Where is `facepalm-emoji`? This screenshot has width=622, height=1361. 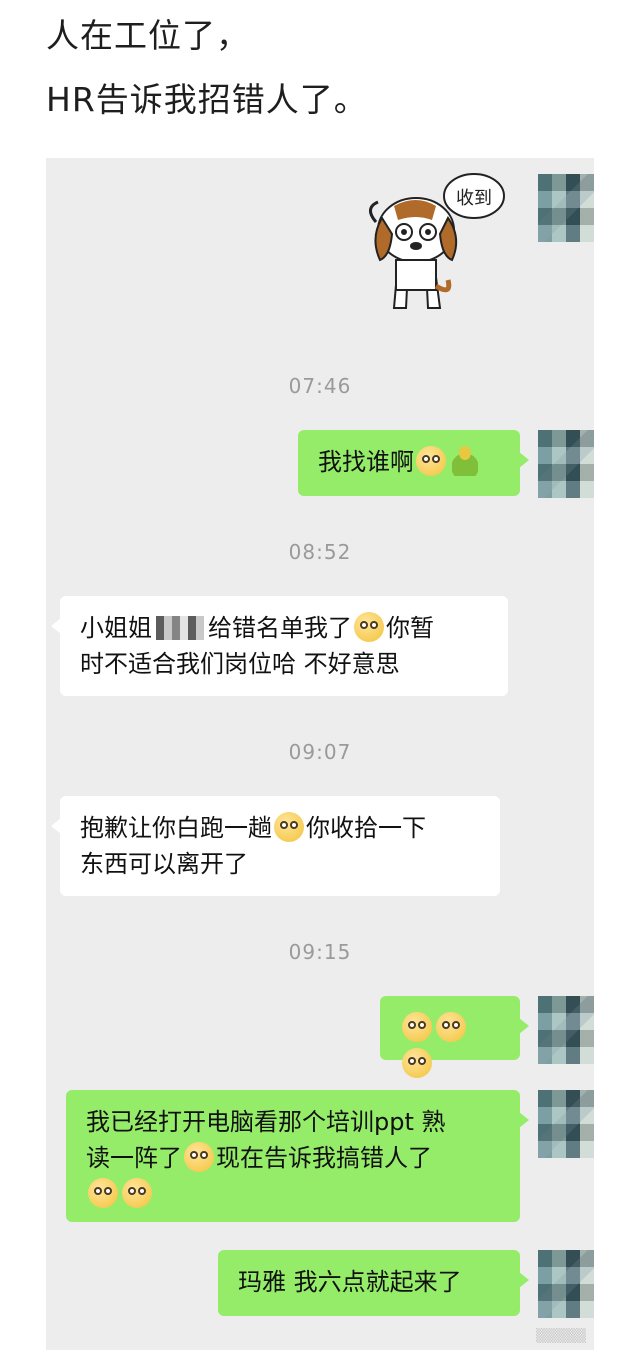 facepalm-emoji is located at coordinates (369, 627).